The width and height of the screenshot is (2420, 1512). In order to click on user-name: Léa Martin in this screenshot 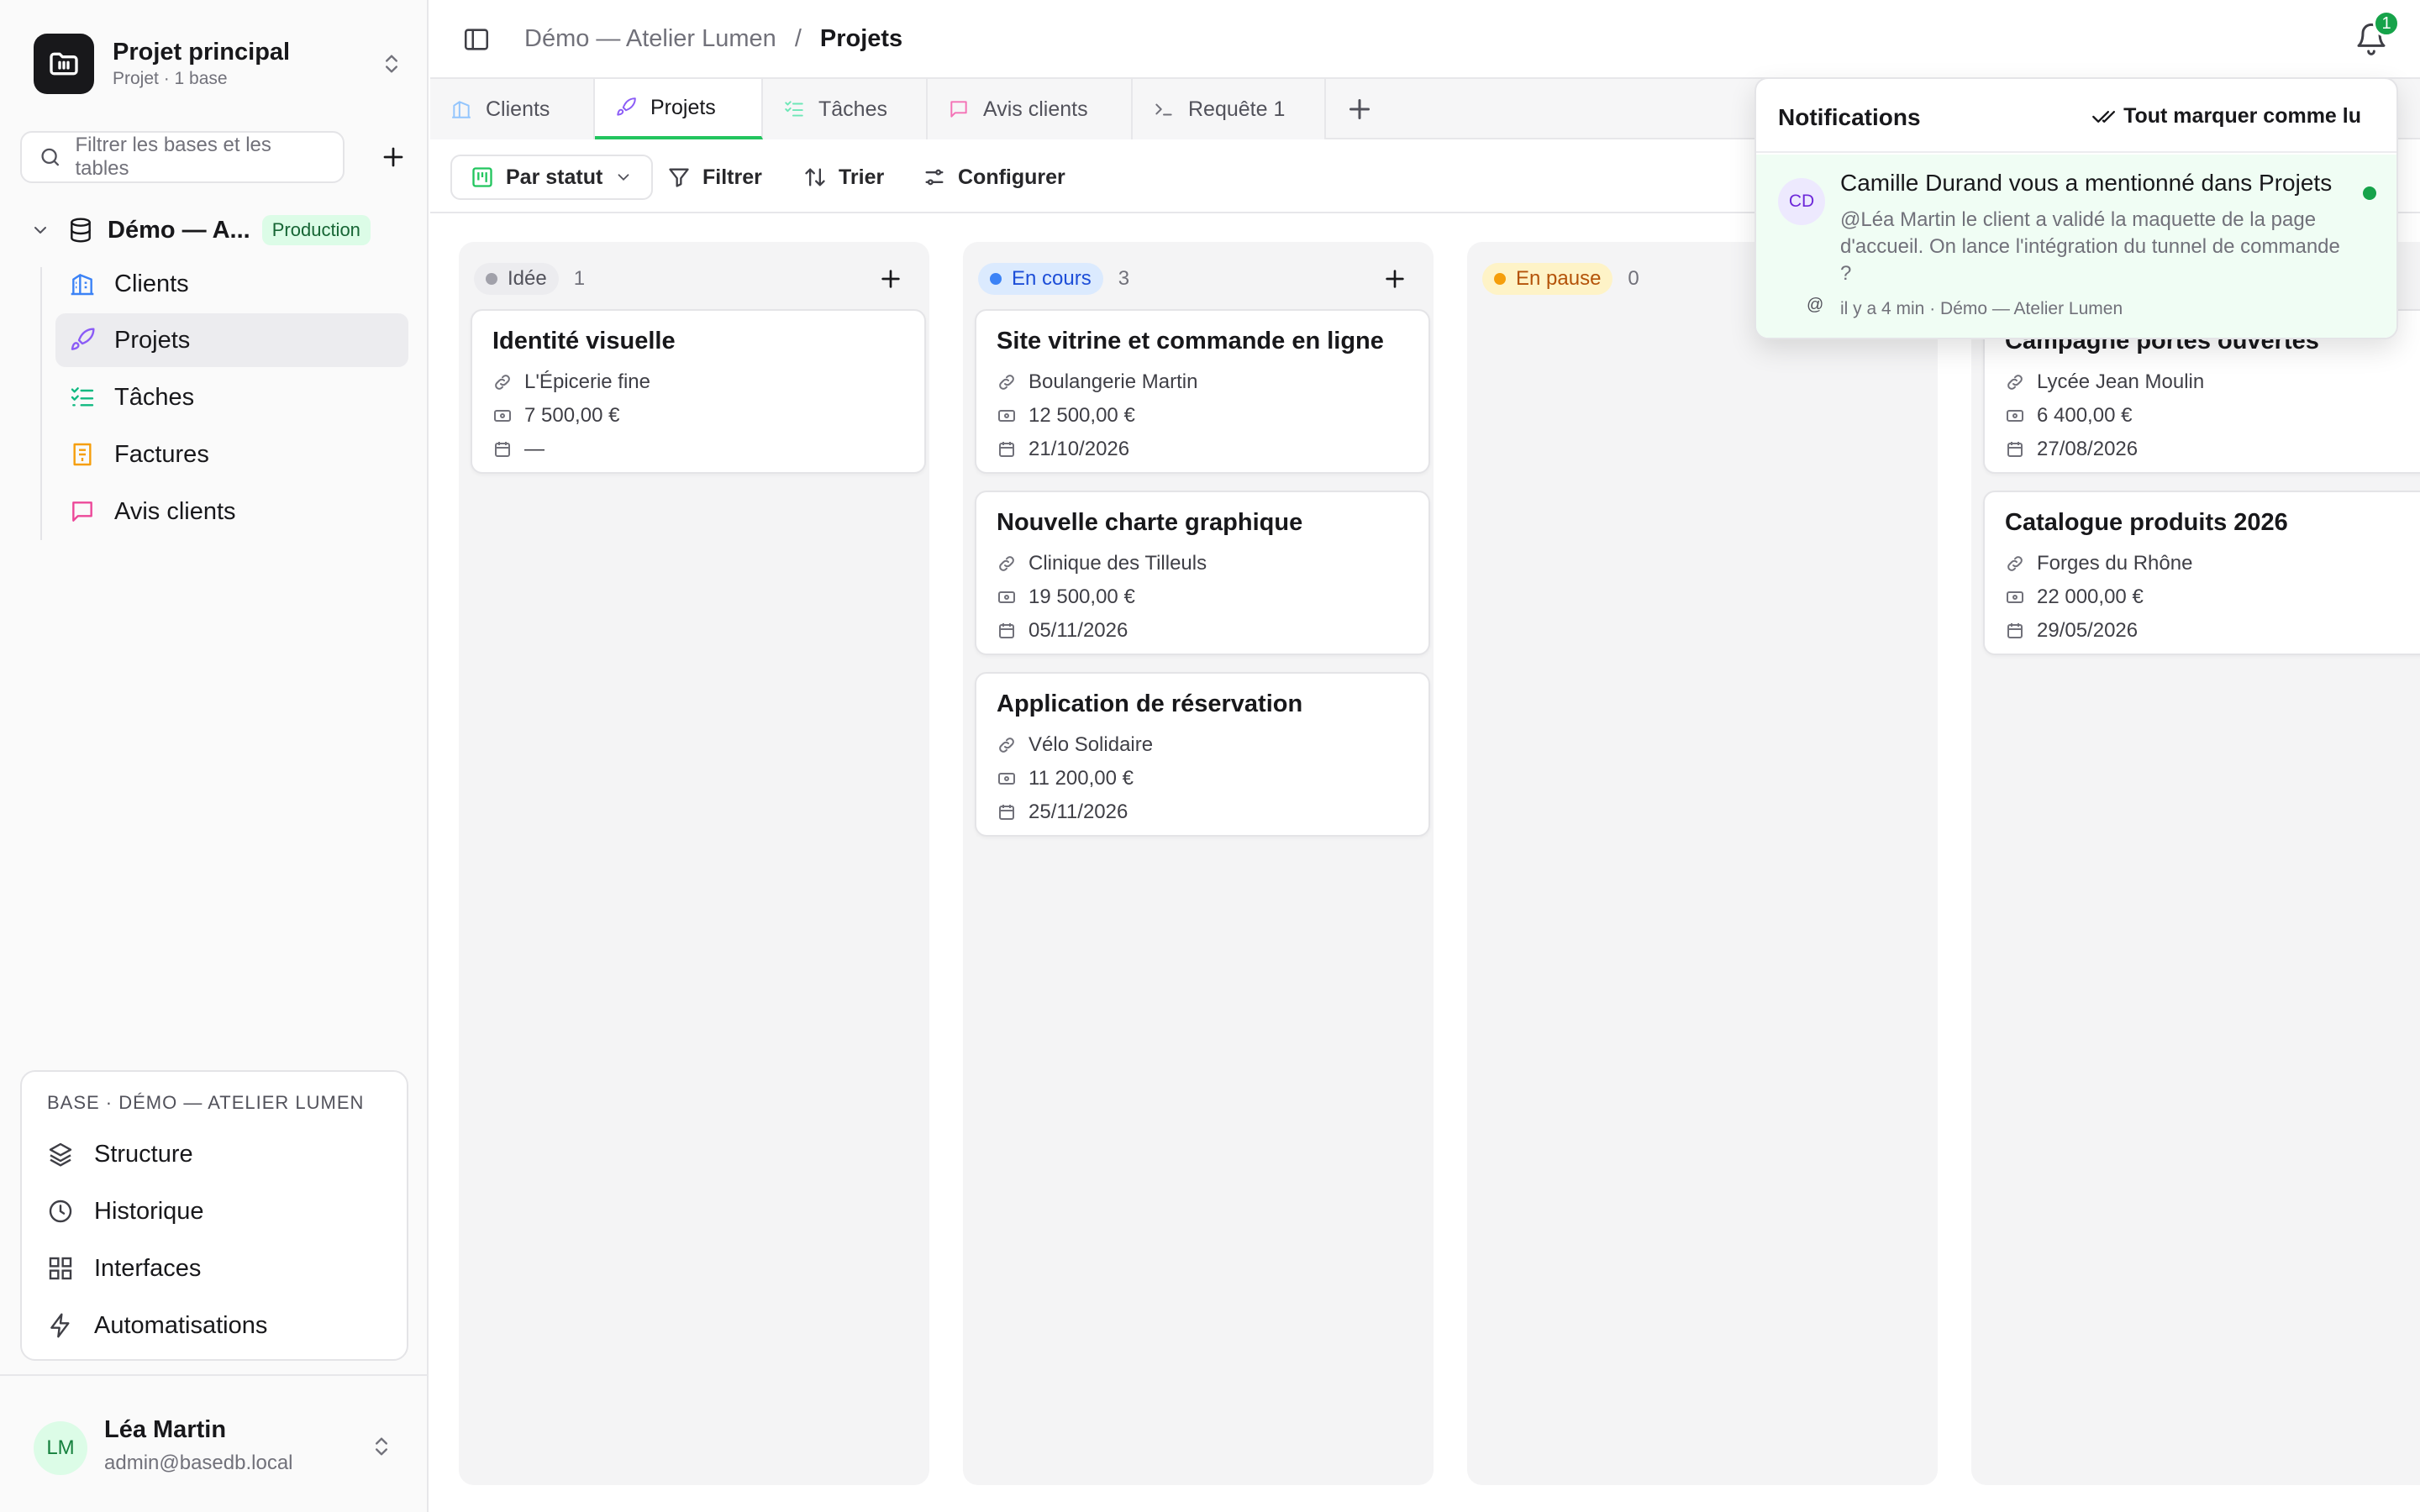, I will do `click(165, 1429)`.